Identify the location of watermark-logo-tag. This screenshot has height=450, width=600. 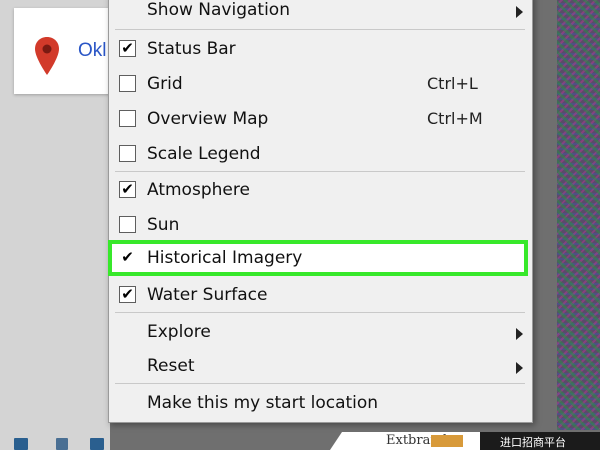
(447, 441).